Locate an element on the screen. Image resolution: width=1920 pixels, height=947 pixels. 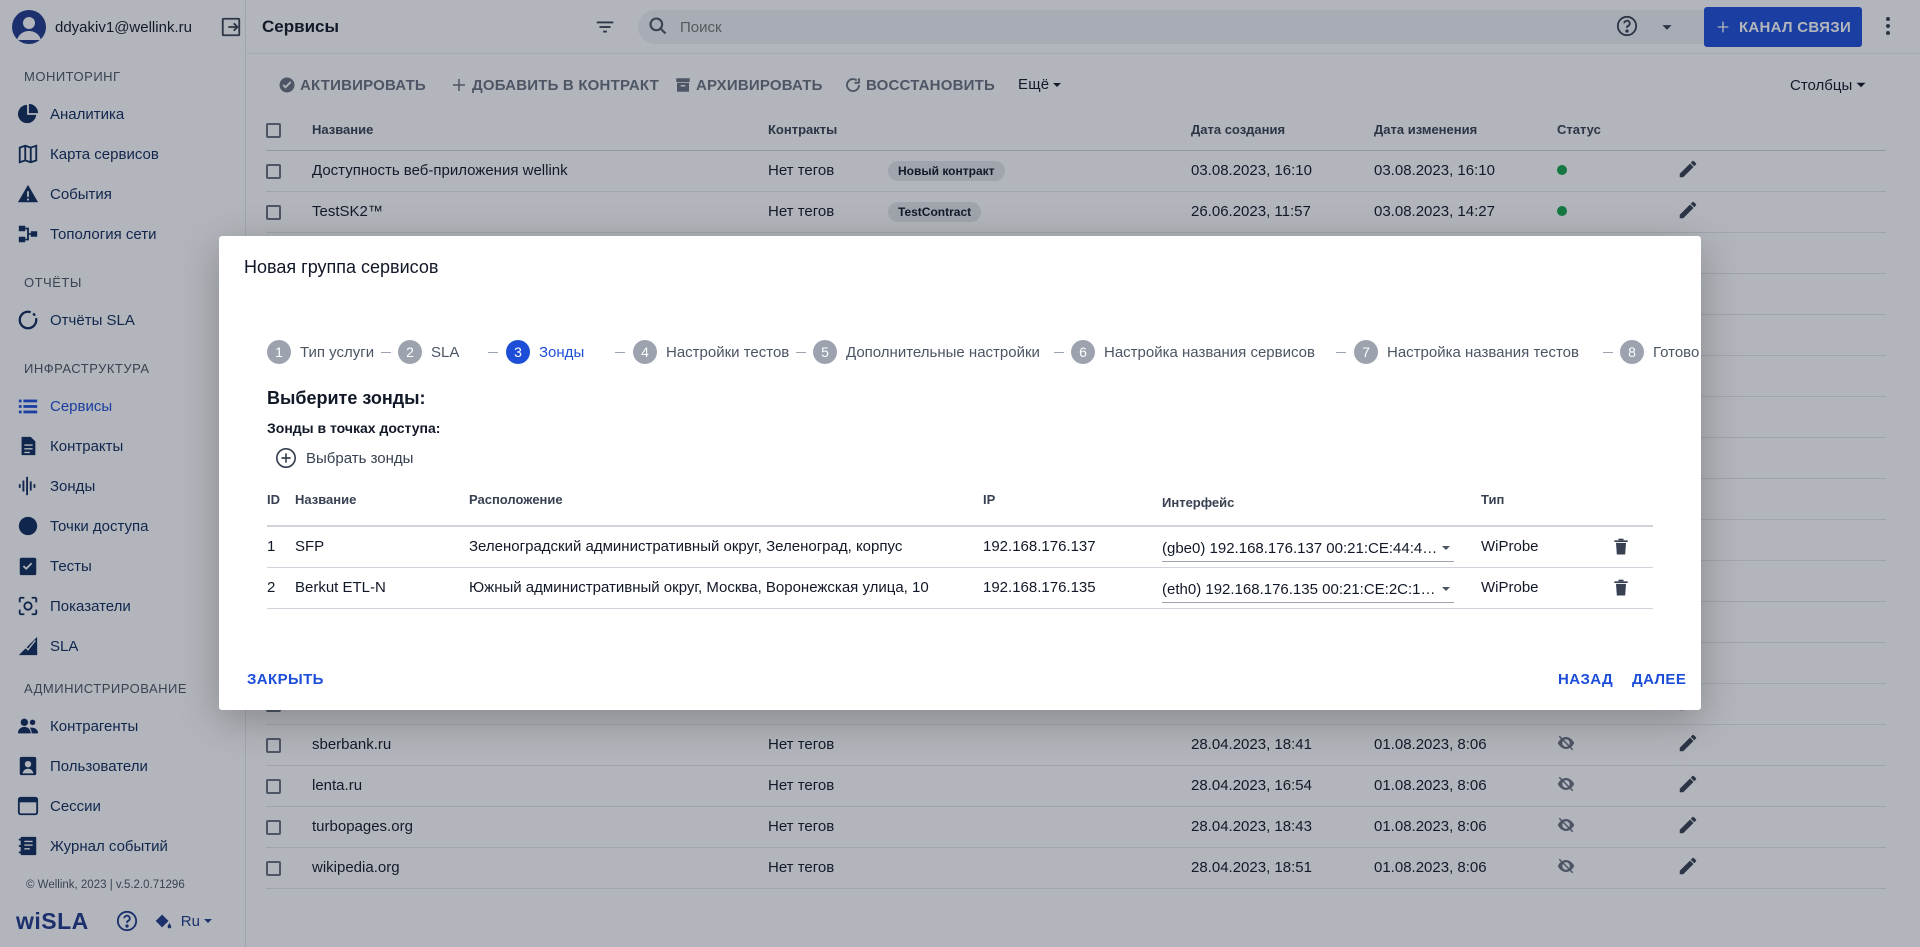
col-location: Расположение is located at coordinates (726, 500).